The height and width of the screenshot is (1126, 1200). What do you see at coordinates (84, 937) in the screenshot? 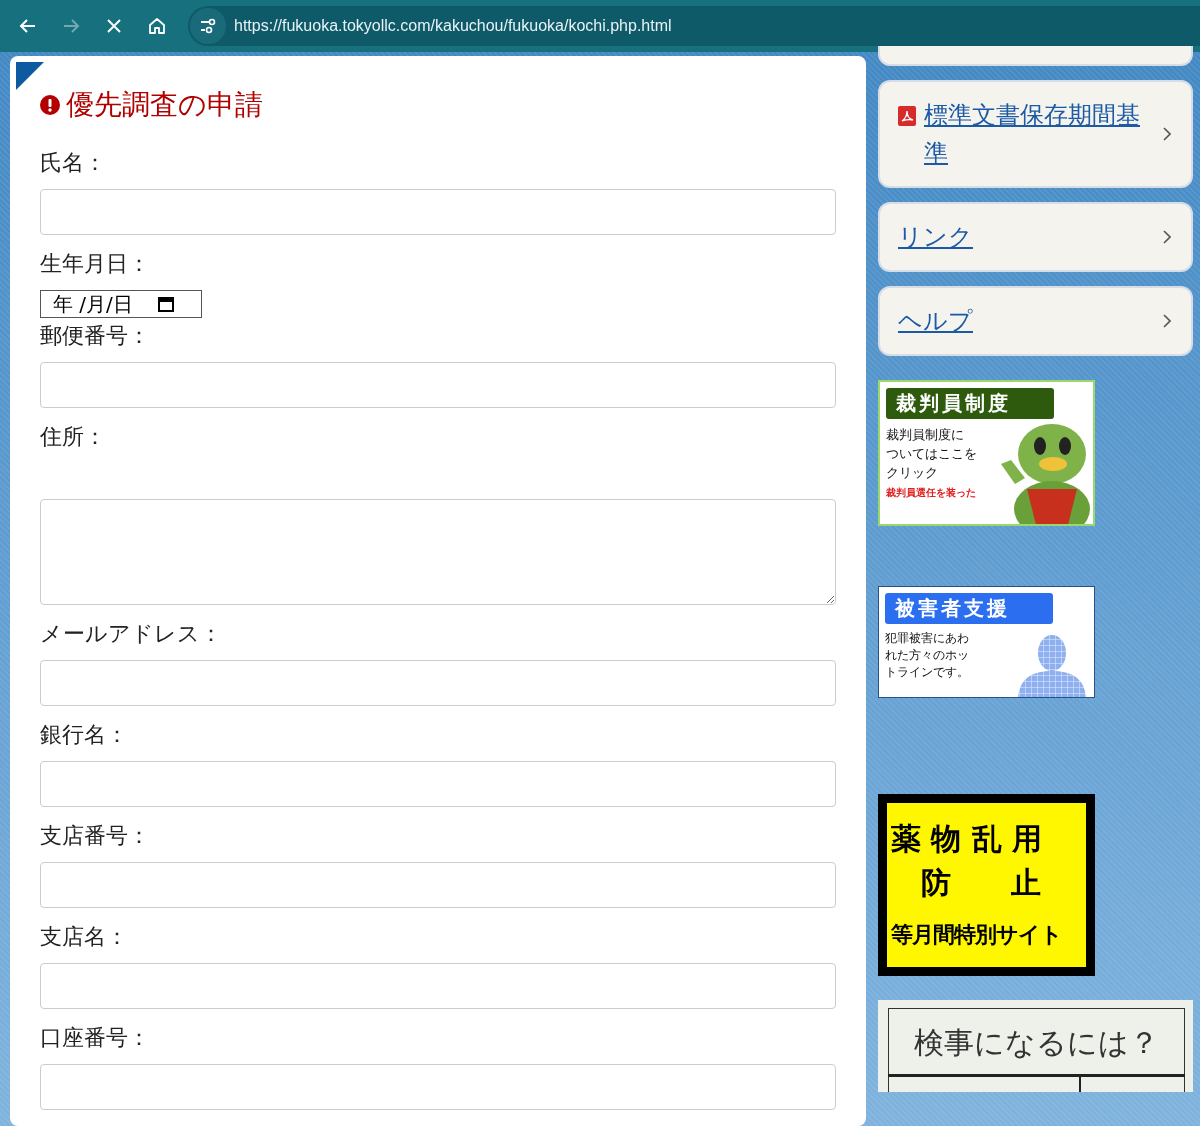
I see `field-label: 支店名：` at bounding box center [84, 937].